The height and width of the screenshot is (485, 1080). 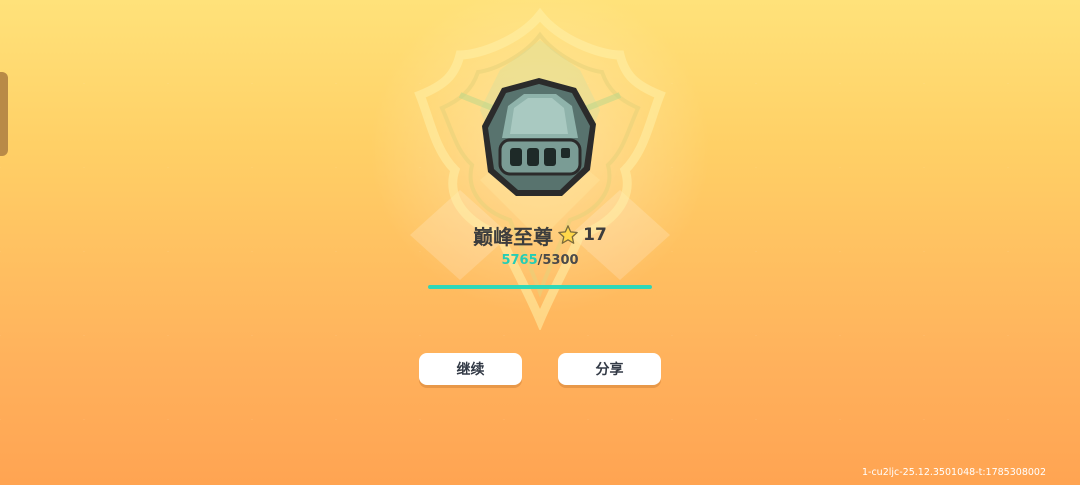 I want to click on rank-progress-bar, so click(x=540, y=287).